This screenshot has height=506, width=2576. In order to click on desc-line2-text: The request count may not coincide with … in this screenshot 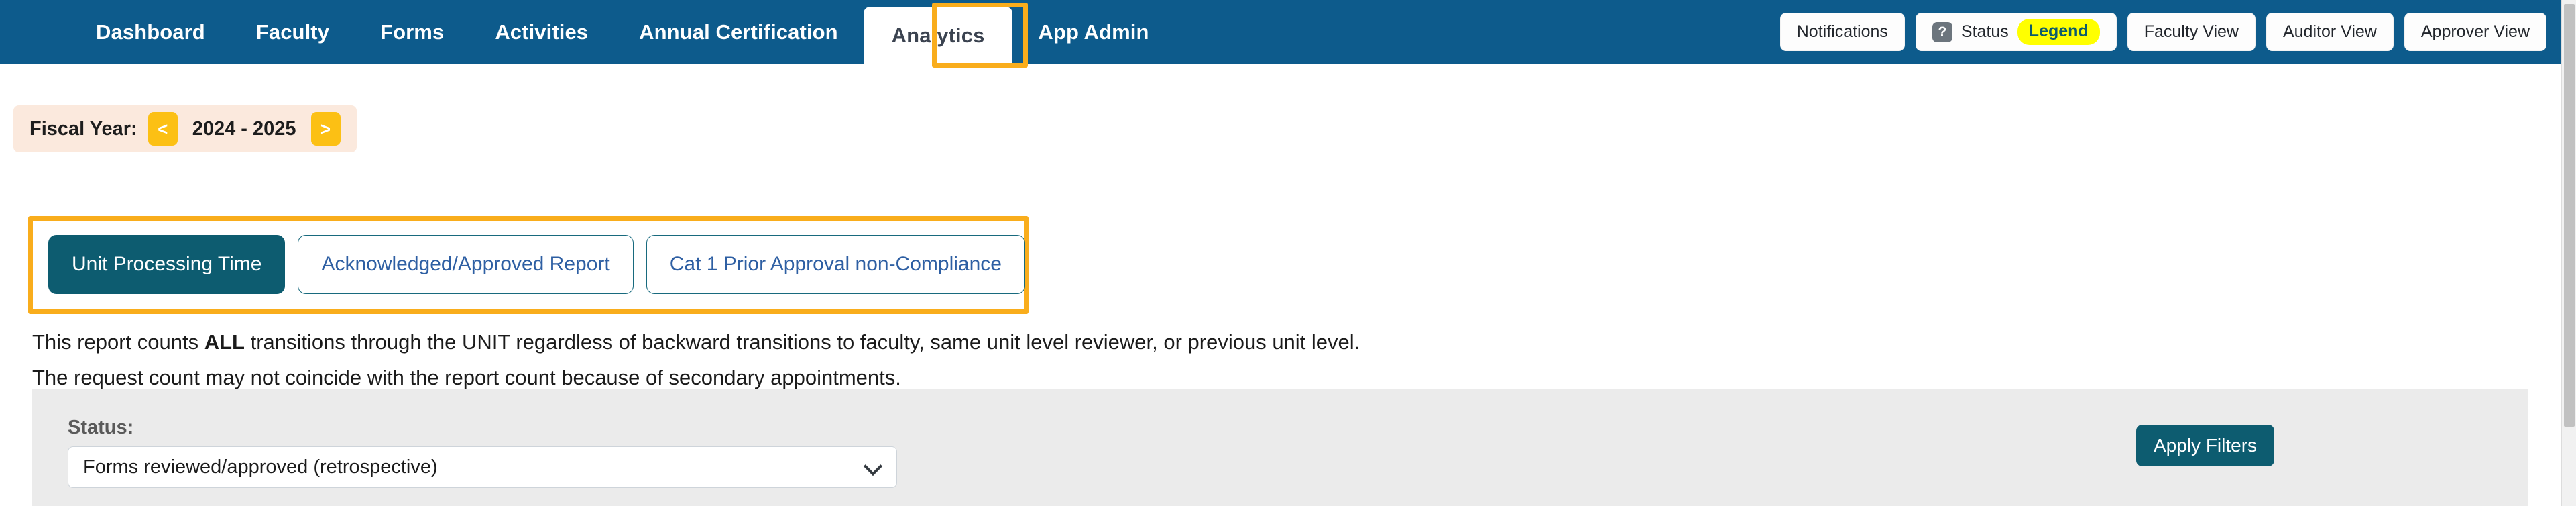, I will do `click(466, 378)`.